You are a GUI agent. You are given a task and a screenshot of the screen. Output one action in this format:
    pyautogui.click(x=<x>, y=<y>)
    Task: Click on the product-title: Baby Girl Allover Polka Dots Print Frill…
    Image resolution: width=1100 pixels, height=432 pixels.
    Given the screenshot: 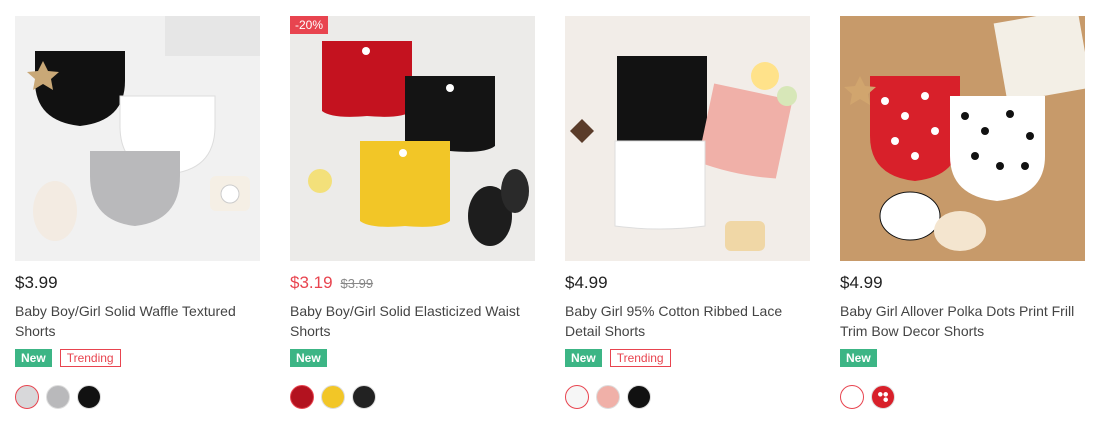 What is the action you would take?
    pyautogui.click(x=962, y=321)
    